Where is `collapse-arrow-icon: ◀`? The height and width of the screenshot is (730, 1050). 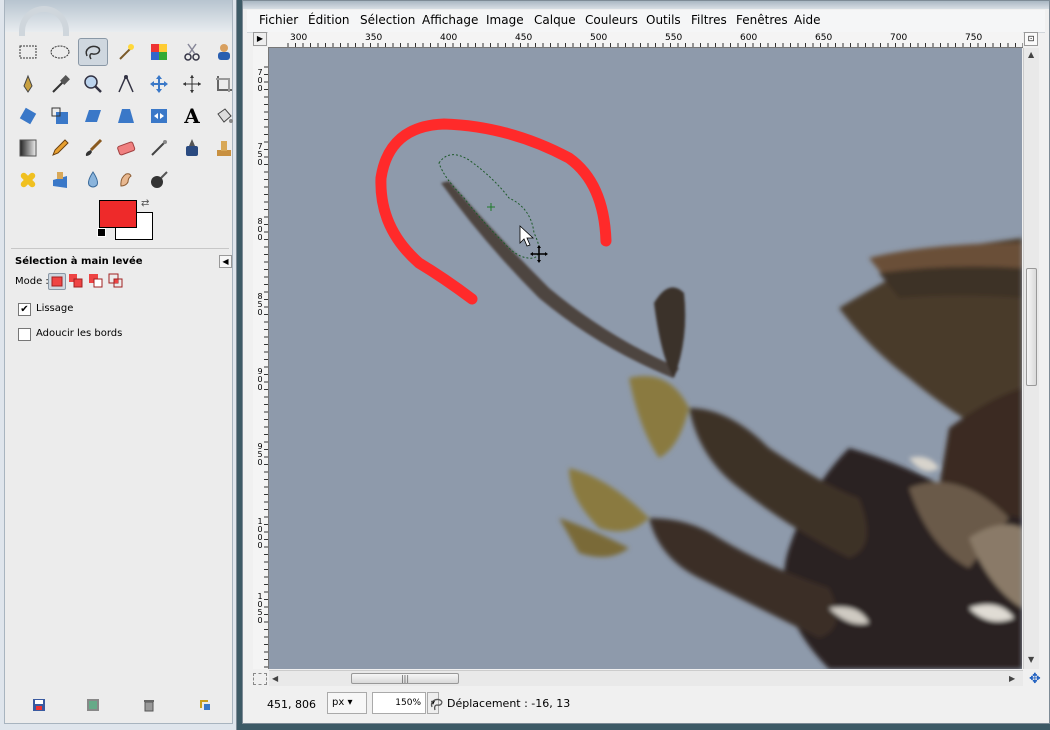 collapse-arrow-icon: ◀ is located at coordinates (225, 261).